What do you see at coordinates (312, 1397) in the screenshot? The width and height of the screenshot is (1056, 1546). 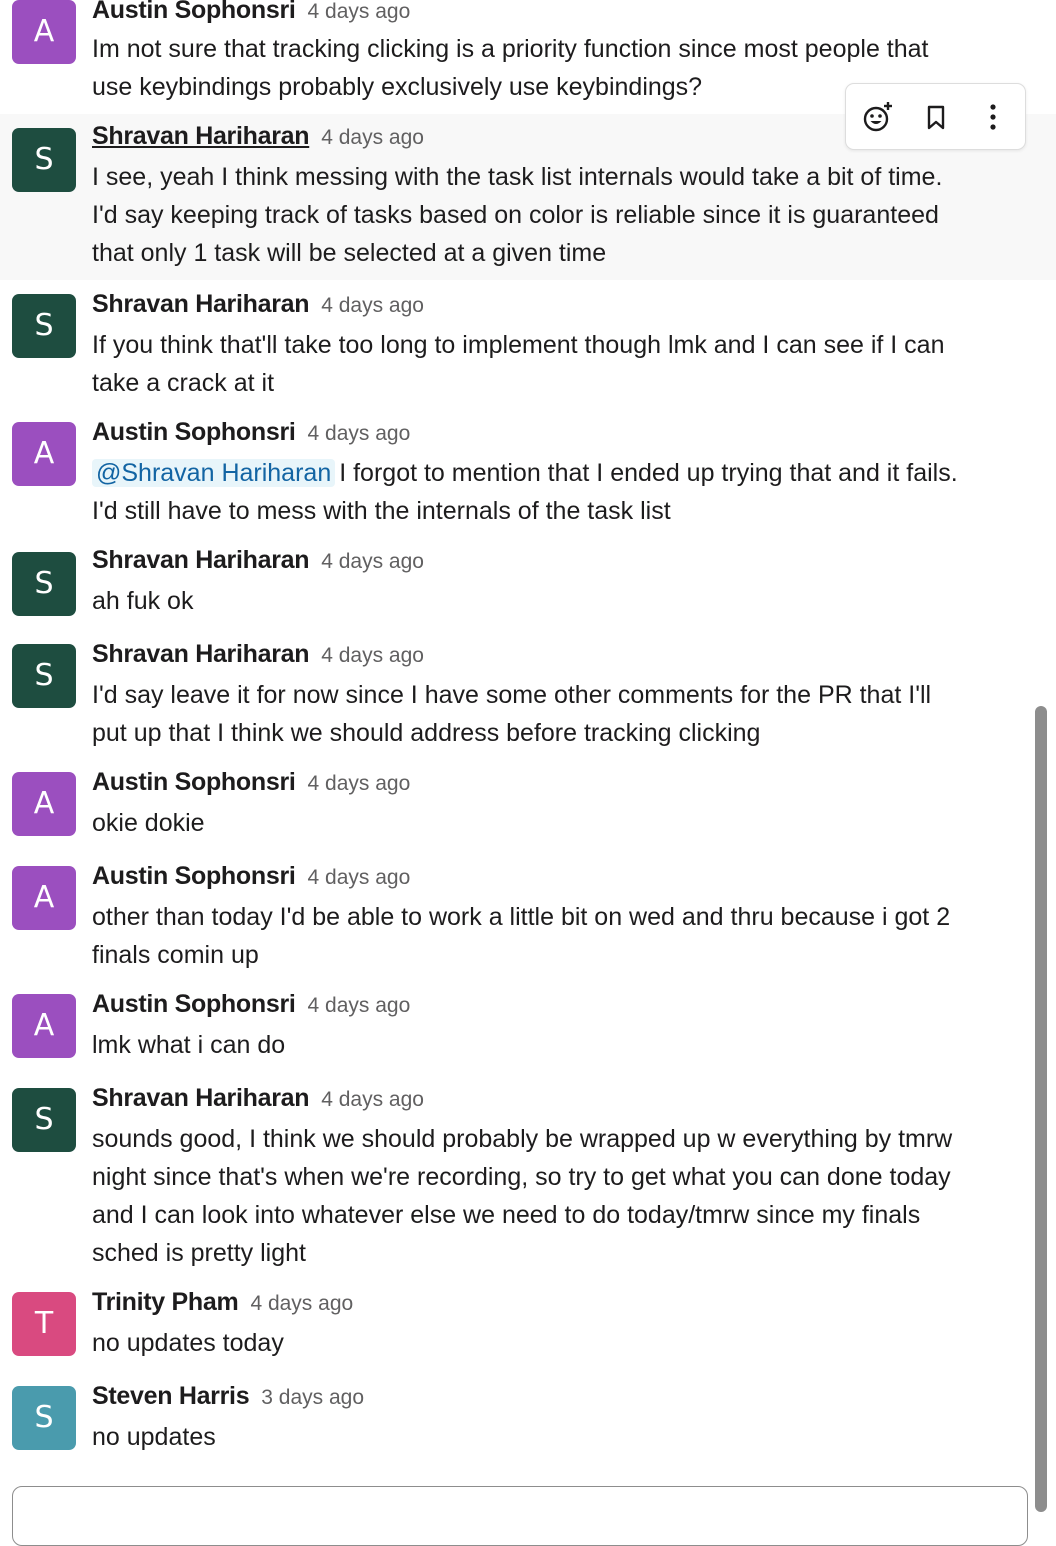 I see `timestamp: 3 days ago` at bounding box center [312, 1397].